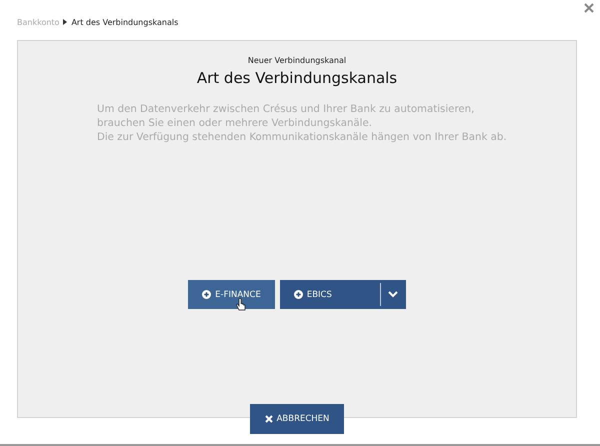 This screenshot has height=446, width=600. Describe the element at coordinates (297, 60) in the screenshot. I see `dialog-subtitle: Neuer Verbindungskanal` at that location.